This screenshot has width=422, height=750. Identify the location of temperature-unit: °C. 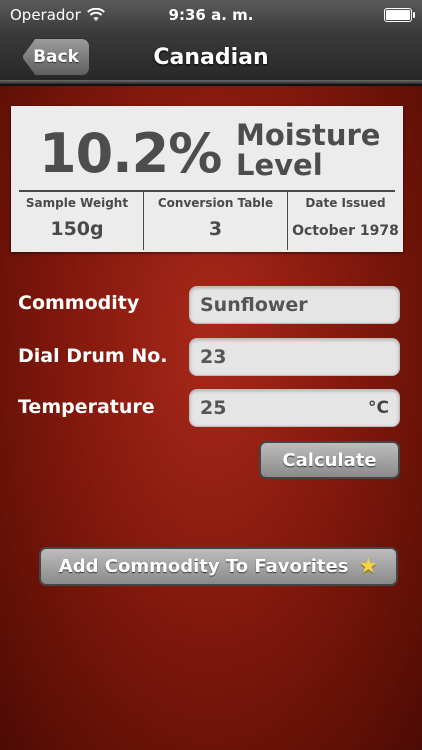
(378, 408).